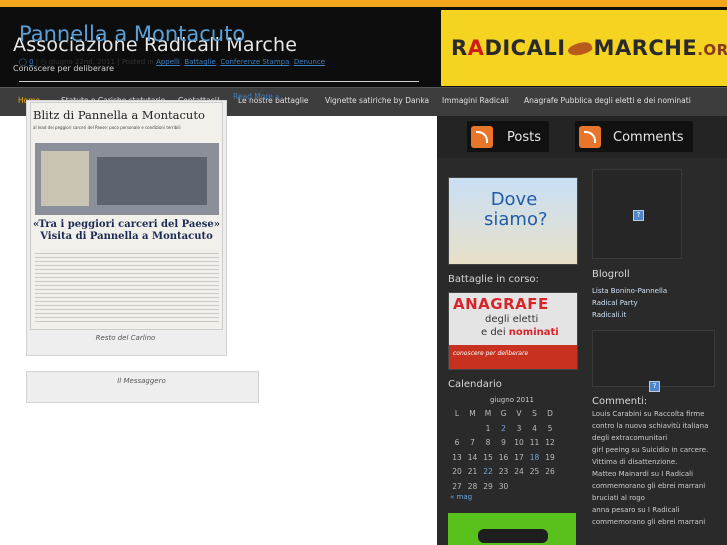 This screenshot has width=727, height=545. Describe the element at coordinates (512, 529) in the screenshot. I see `green-banner` at that location.